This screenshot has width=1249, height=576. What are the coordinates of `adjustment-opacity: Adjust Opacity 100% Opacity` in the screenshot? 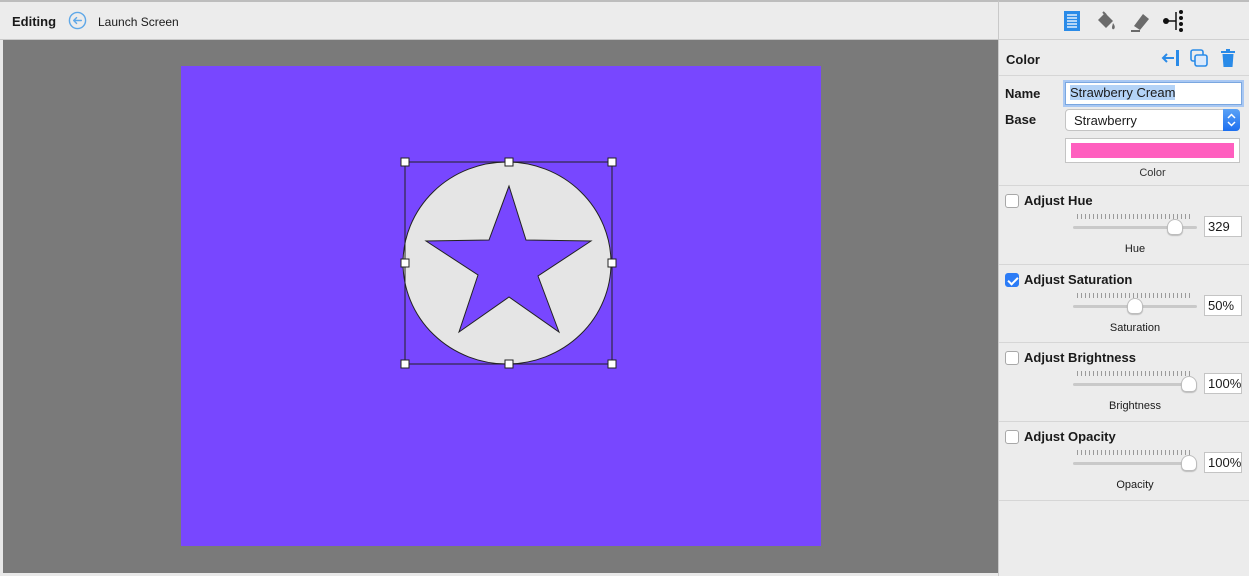 It's located at (1124, 460).